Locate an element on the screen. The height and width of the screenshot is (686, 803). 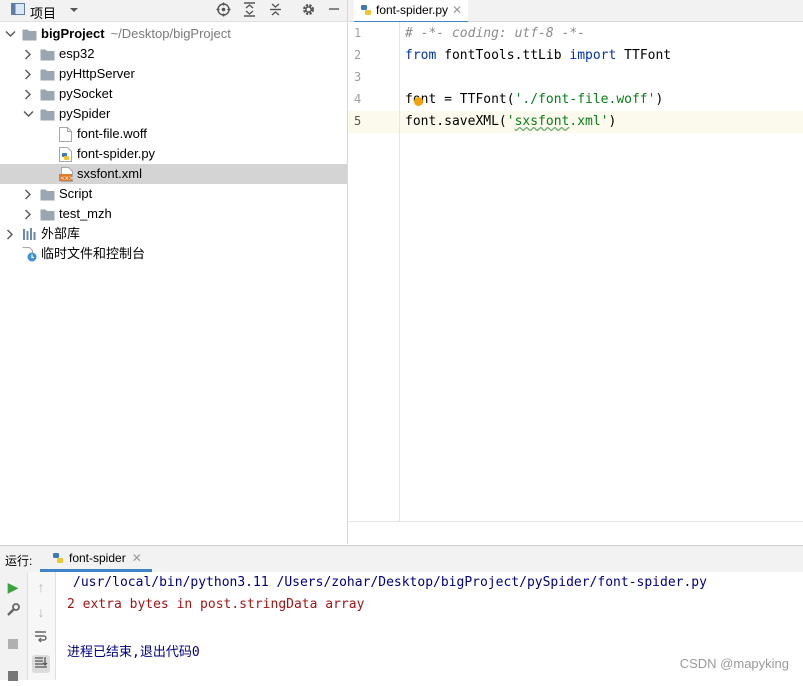
run-icon: ▶ is located at coordinates (13, 587).